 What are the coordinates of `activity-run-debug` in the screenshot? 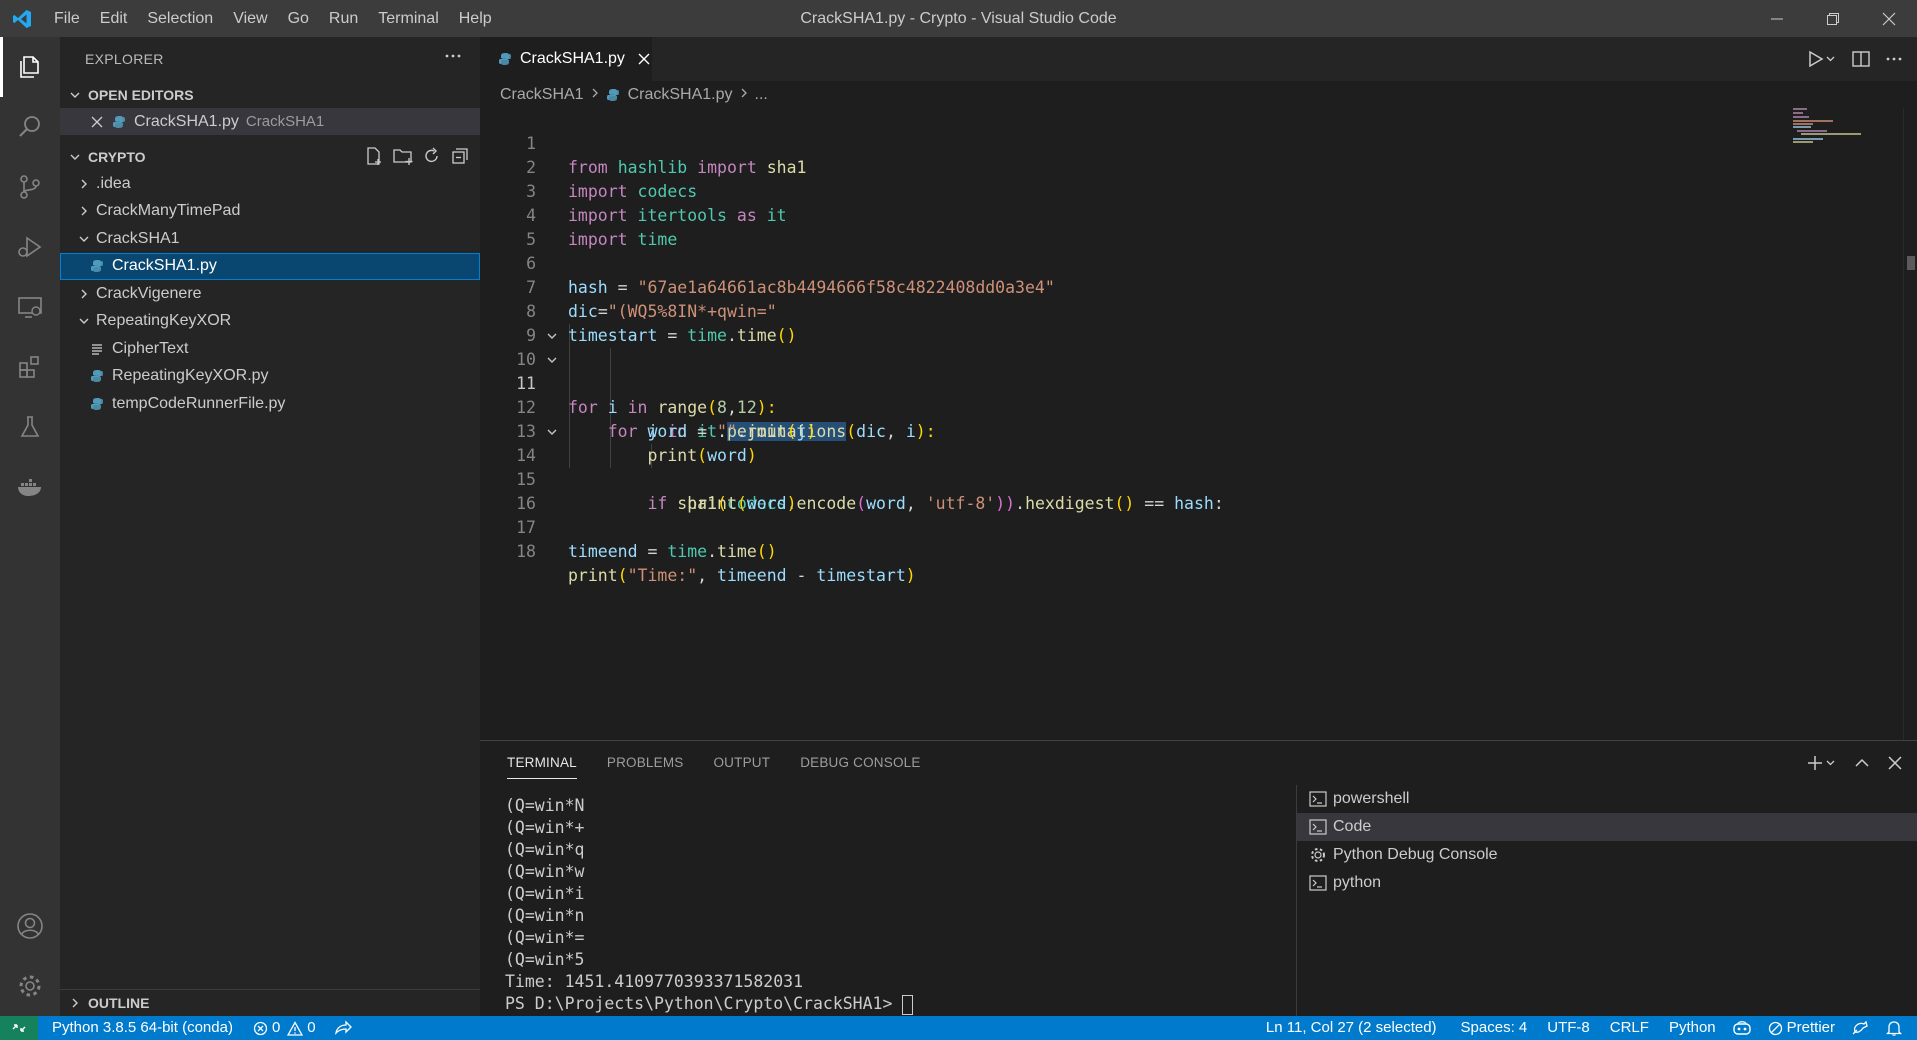 It's located at (30, 247).